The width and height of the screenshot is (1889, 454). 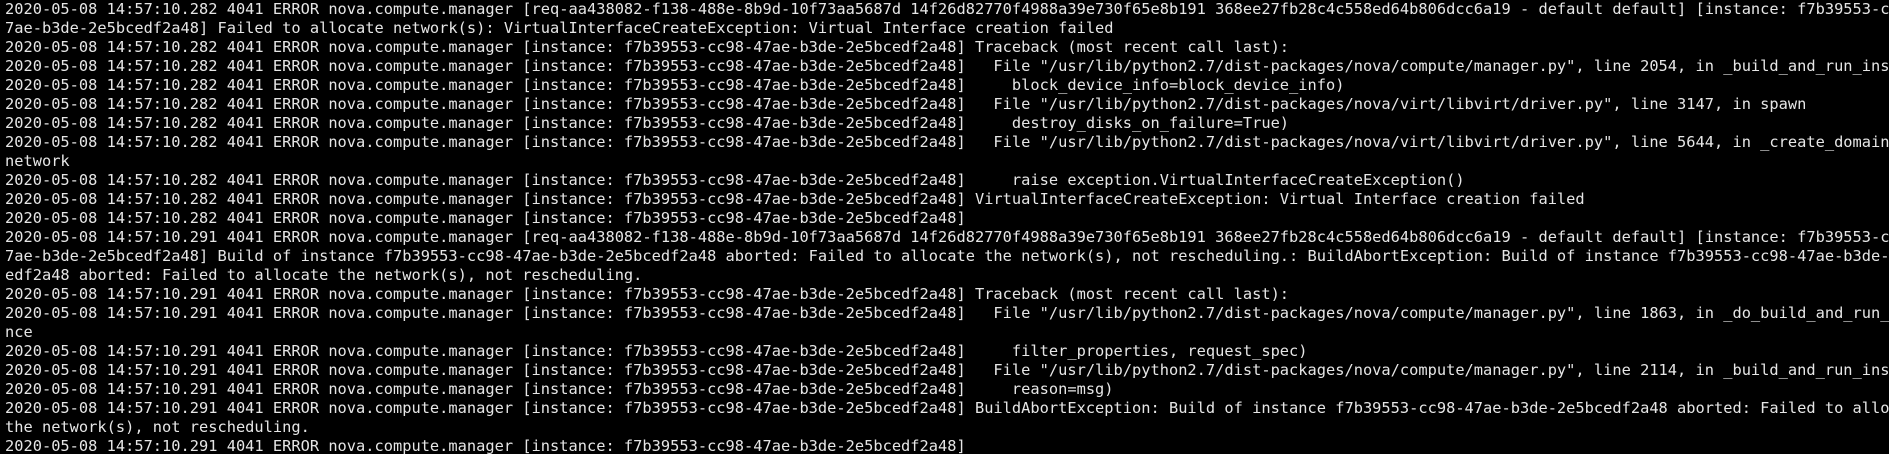 I want to click on terminal-line: the network(s), not rescheduling., so click(x=157, y=427).